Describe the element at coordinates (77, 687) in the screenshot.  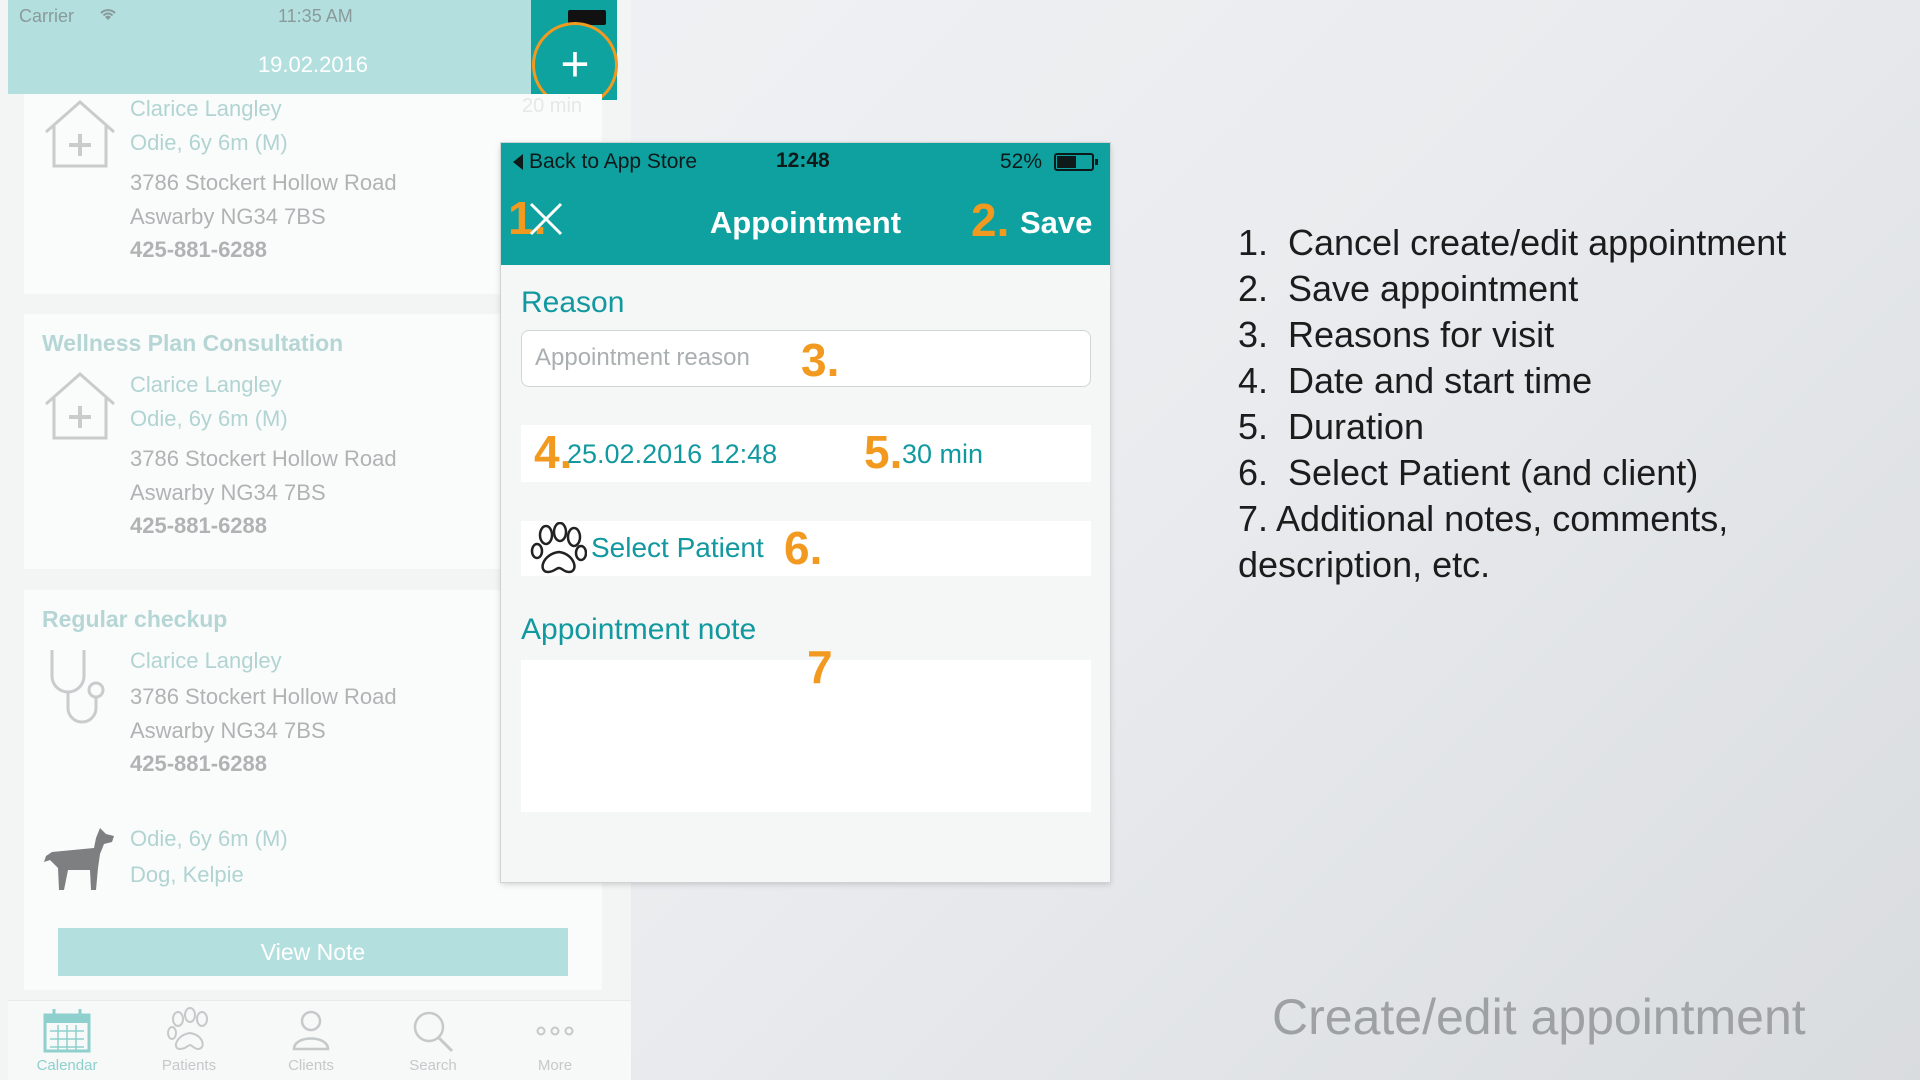
I see `stethoscope-icon` at that location.